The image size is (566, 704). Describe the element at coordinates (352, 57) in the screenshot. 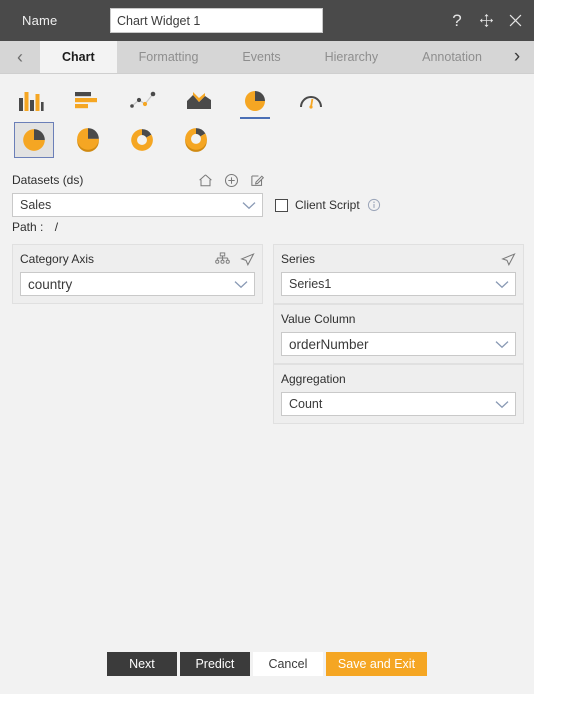

I see `tab-hierarchy: Hierarchy` at that location.